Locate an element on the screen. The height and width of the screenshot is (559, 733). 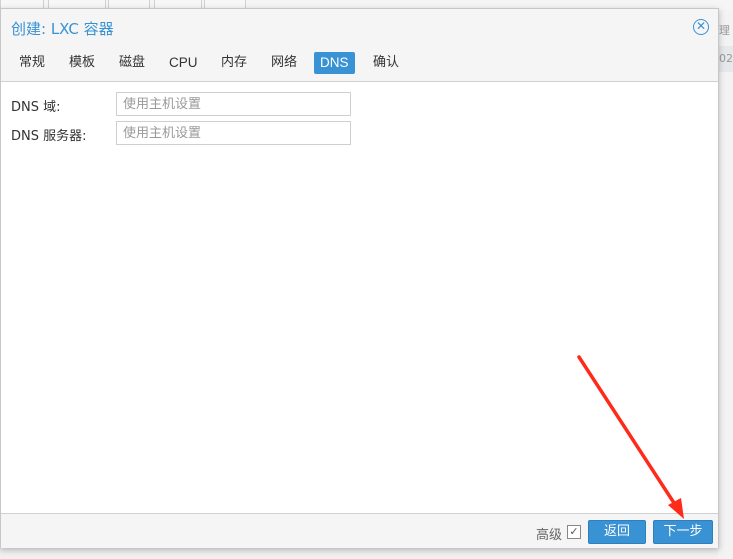
background-text: 理 is located at coordinates (724, 30).